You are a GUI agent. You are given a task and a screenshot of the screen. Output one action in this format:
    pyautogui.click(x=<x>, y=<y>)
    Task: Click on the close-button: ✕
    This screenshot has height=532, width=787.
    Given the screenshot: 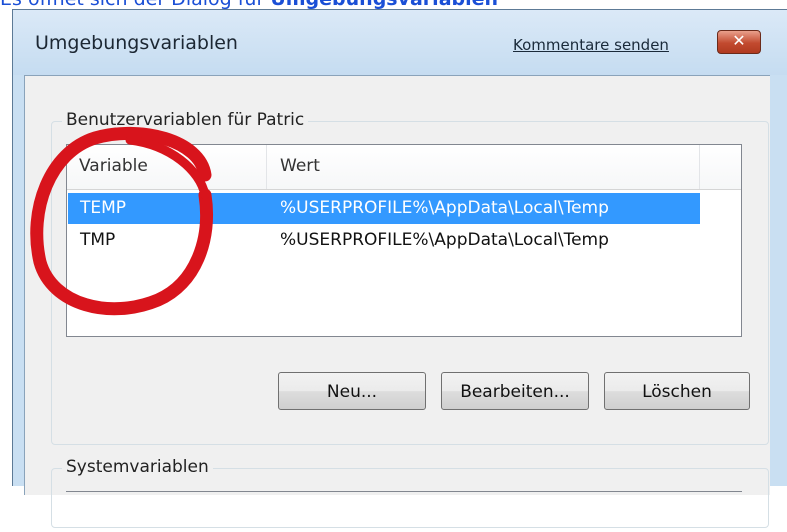 What is the action you would take?
    pyautogui.click(x=739, y=42)
    